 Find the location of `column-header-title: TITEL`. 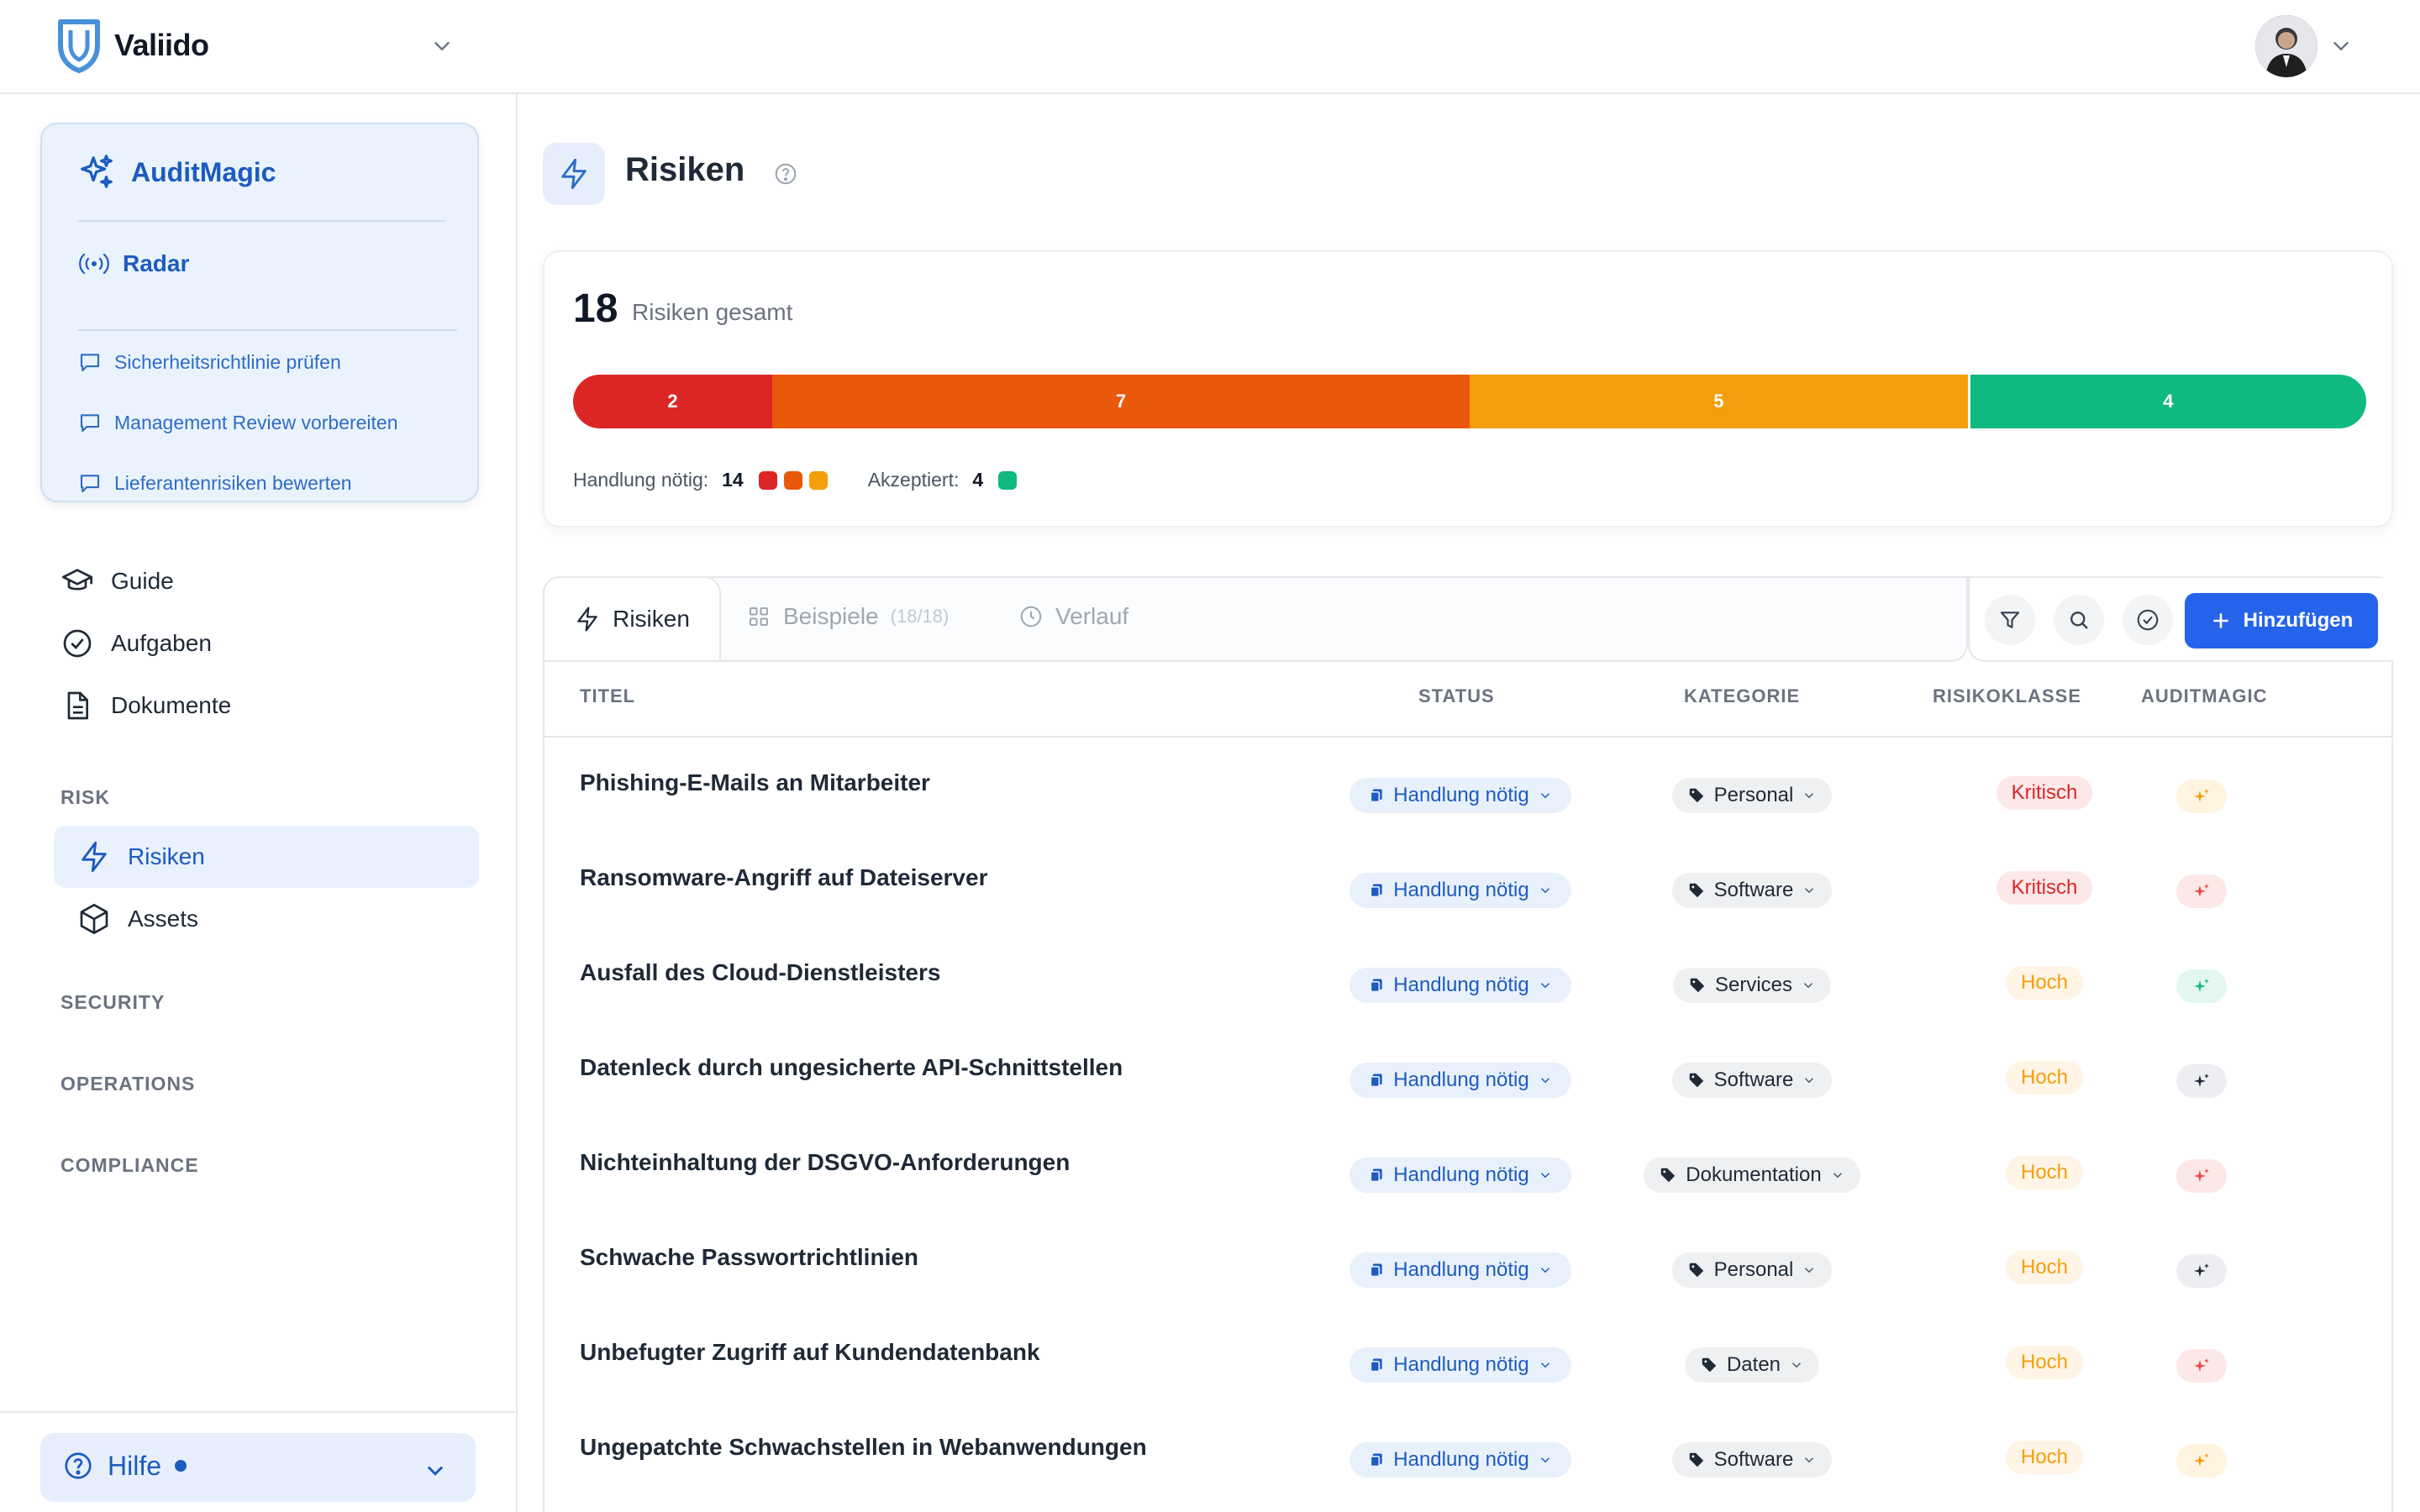

column-header-title: TITEL is located at coordinates (607, 696).